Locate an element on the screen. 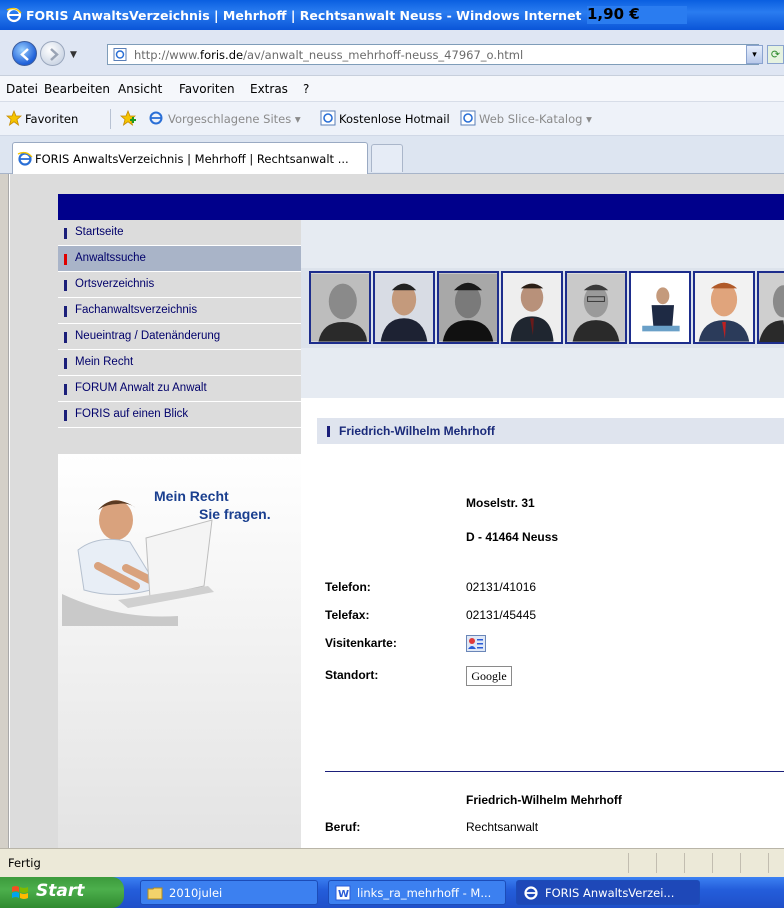 The height and width of the screenshot is (908, 784). refresh-button: ⟳ is located at coordinates (775, 54).